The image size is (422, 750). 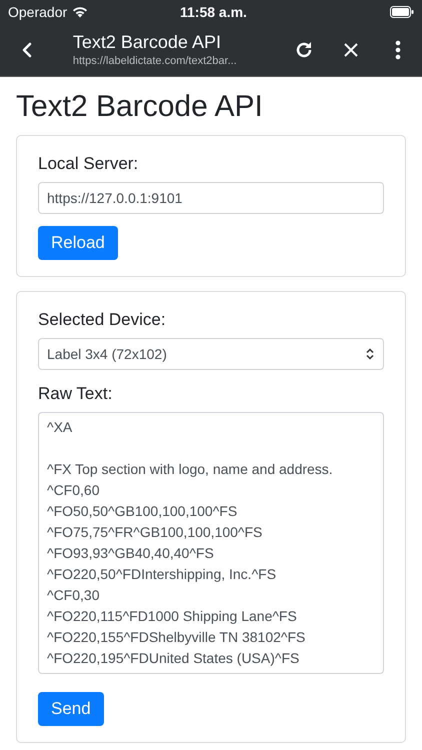 I want to click on wifi-icon, so click(x=80, y=12).